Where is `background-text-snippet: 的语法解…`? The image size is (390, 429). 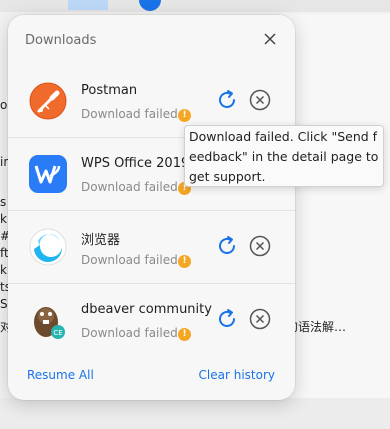 background-text-snippet: 的语法解… is located at coordinates (316, 327).